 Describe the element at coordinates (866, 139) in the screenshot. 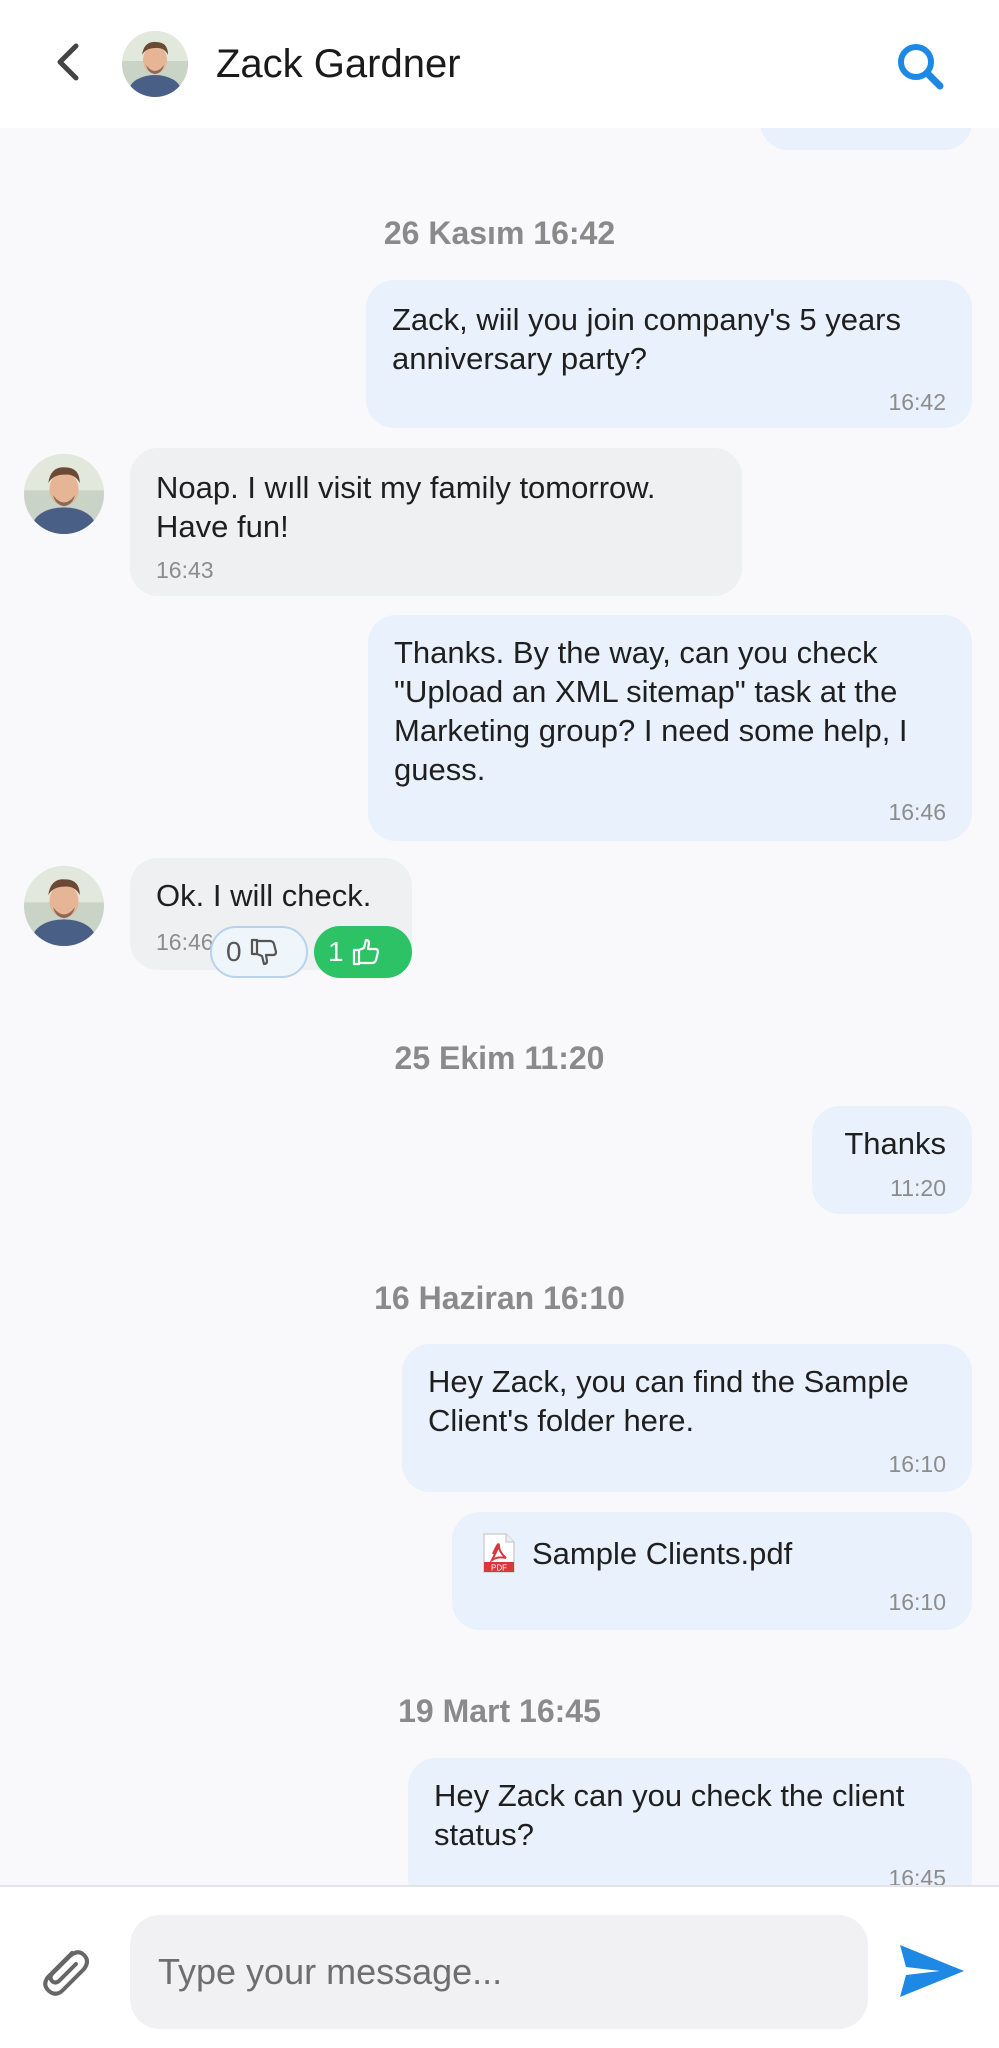

I see `message-bubble-outgoing` at that location.